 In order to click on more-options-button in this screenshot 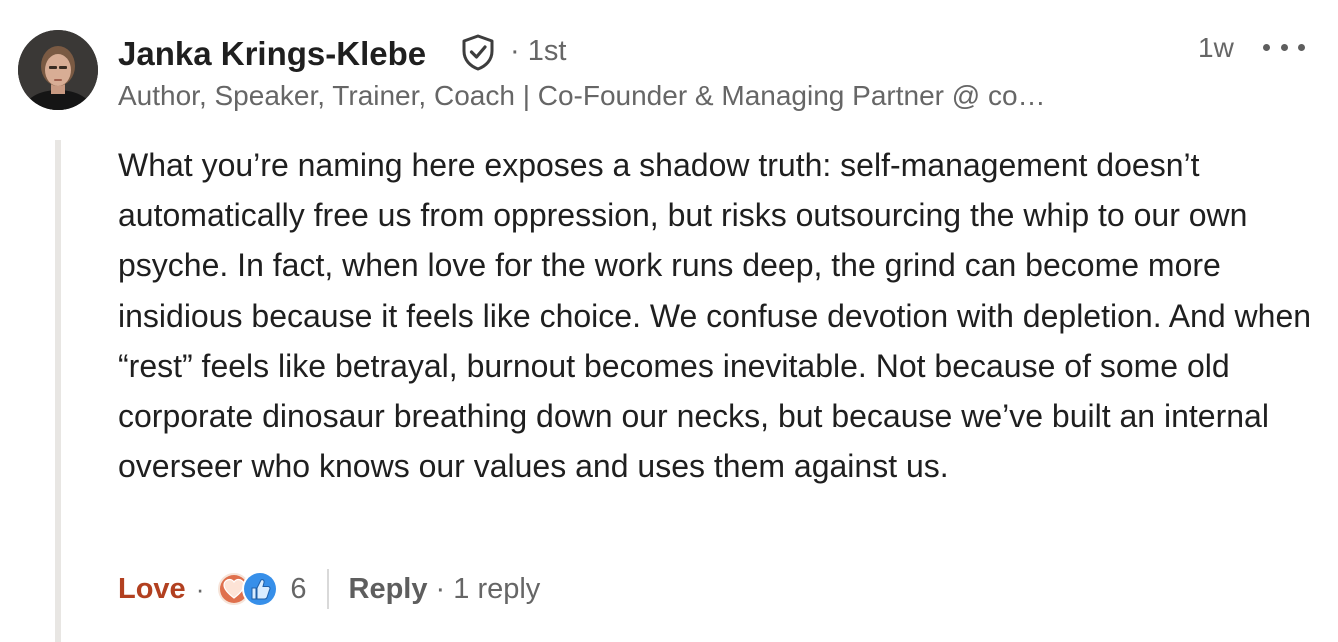, I will do `click(1284, 47)`.